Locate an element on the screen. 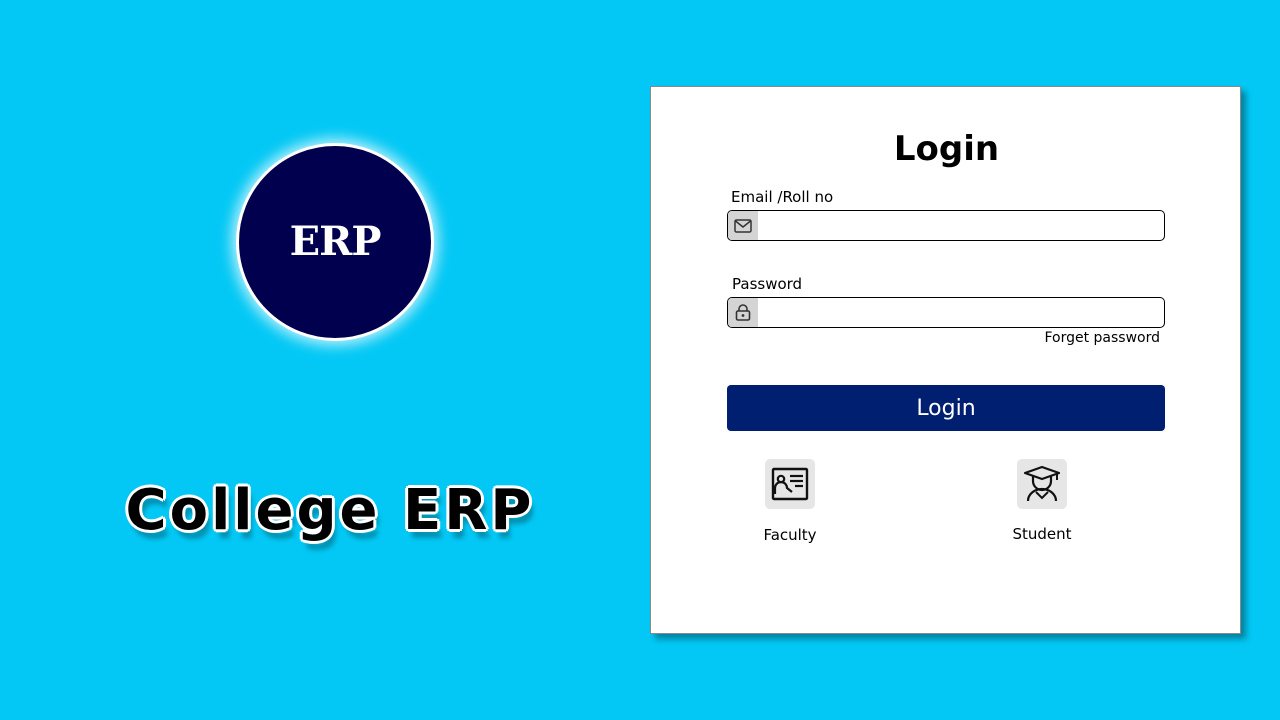 The height and width of the screenshot is (720, 1280). faculty-role-option: Faculty is located at coordinates (790, 501).